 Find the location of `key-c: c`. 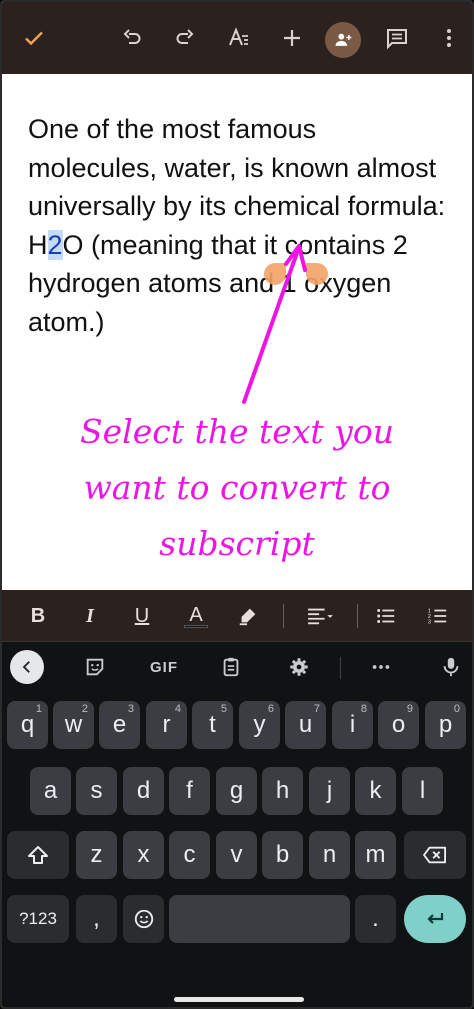

key-c: c is located at coordinates (189, 855).